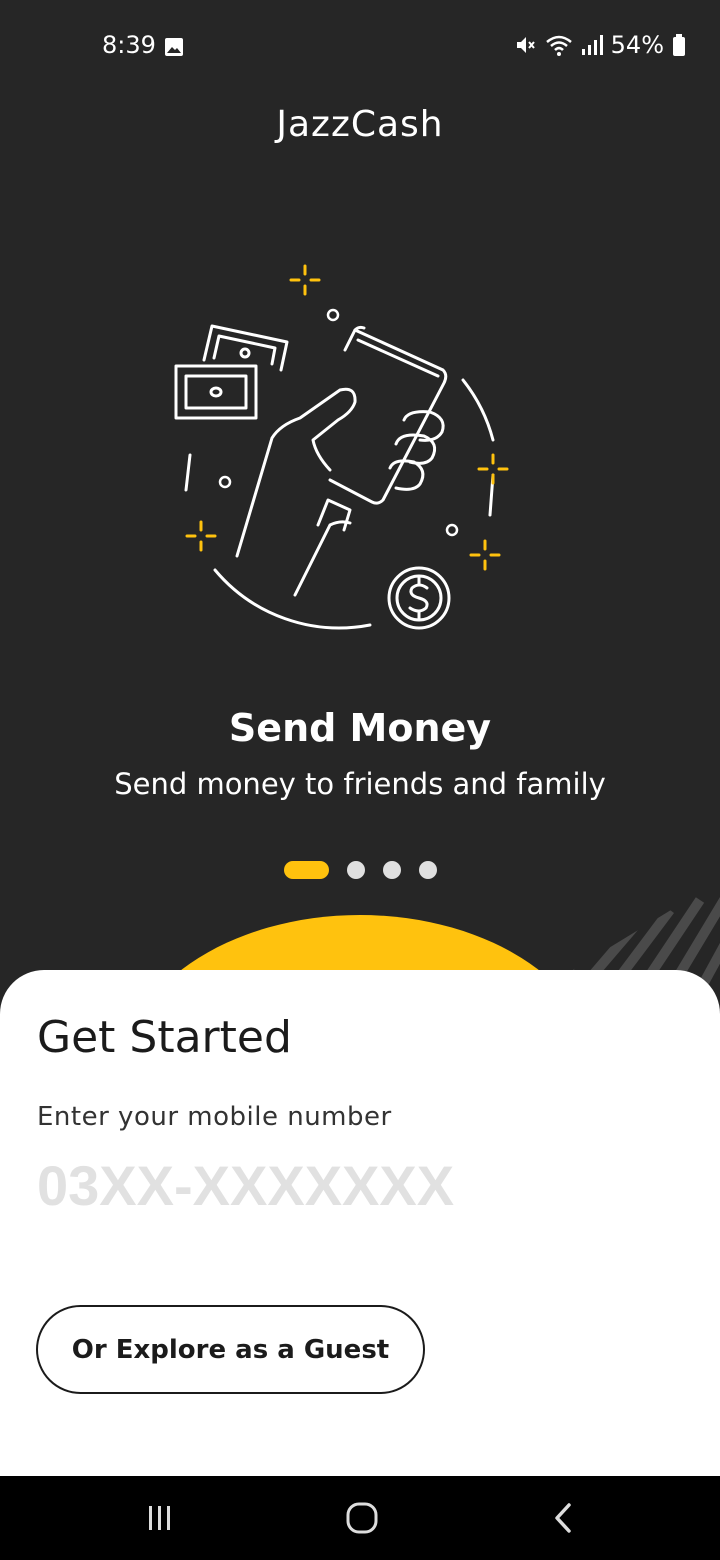 This screenshot has width=720, height=1560. I want to click on slide-subtitle: Send money to friends and family, so click(360, 784).